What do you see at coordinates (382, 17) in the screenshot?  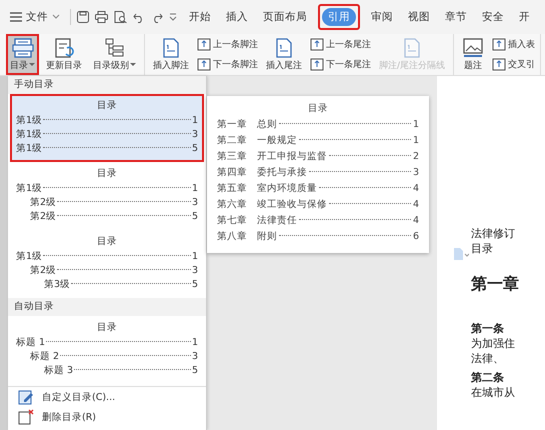 I see `ribbon-tab: 审阅` at bounding box center [382, 17].